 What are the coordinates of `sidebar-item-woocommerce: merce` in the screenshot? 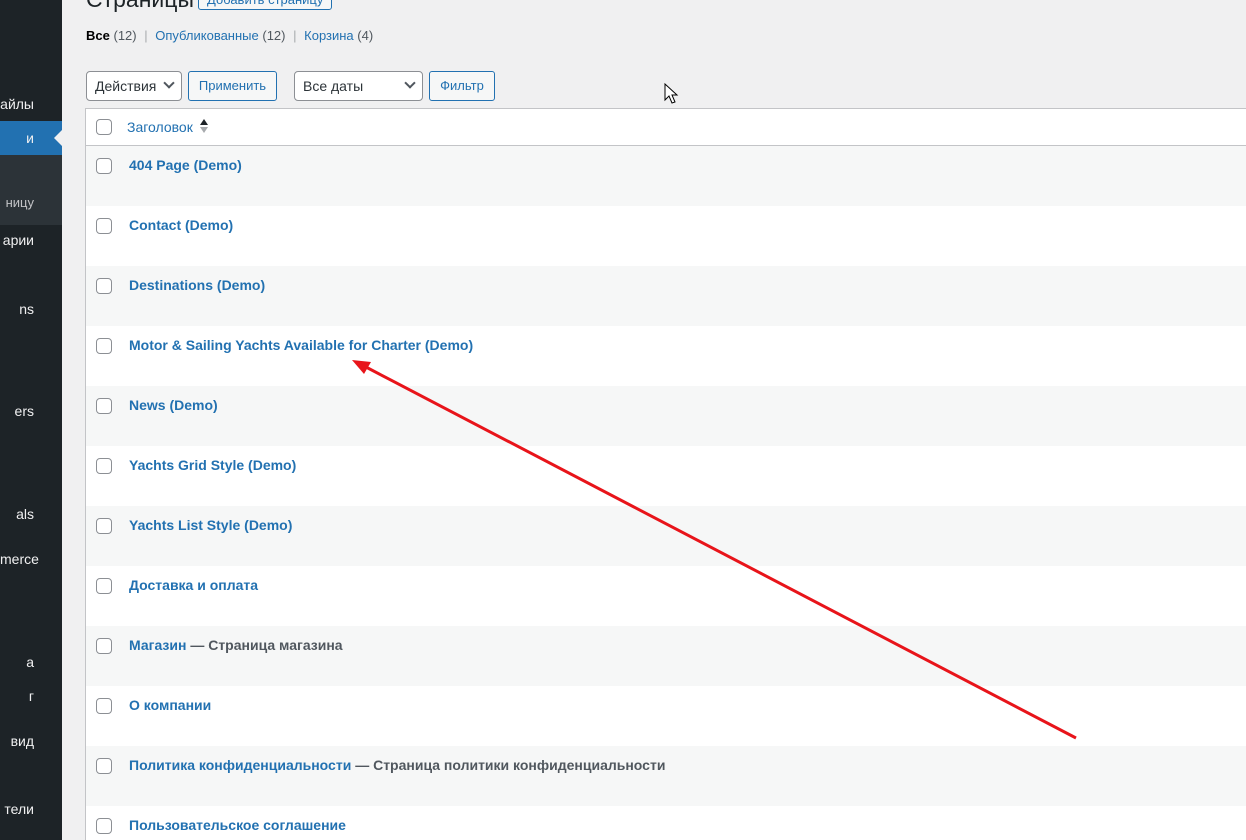 It's located at (31, 559).